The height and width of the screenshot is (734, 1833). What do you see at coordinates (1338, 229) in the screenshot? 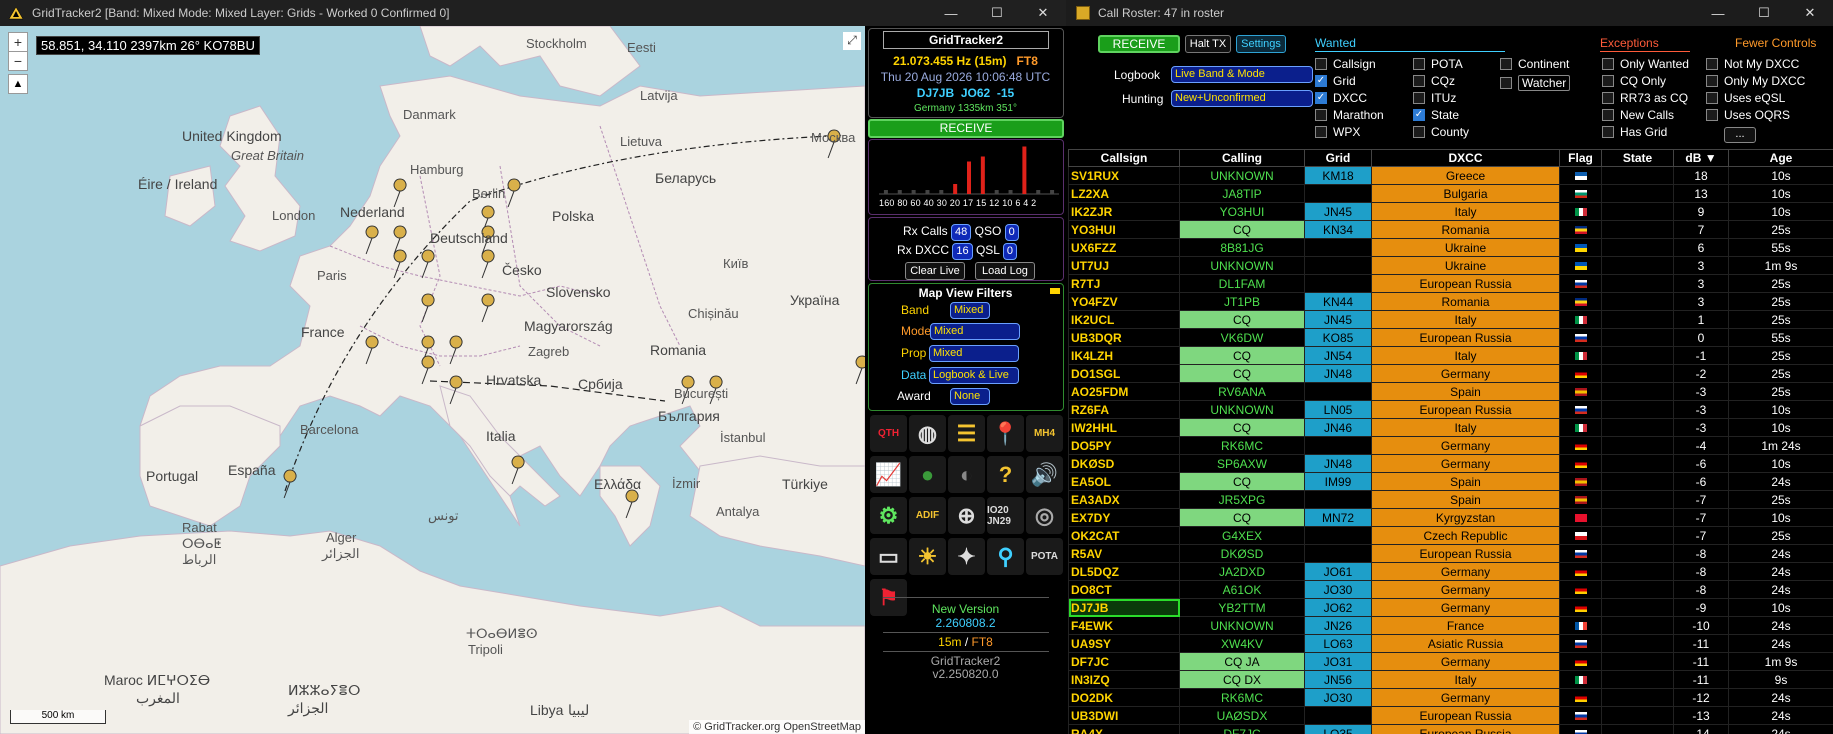
I see `grid-cell: KN34` at bounding box center [1338, 229].